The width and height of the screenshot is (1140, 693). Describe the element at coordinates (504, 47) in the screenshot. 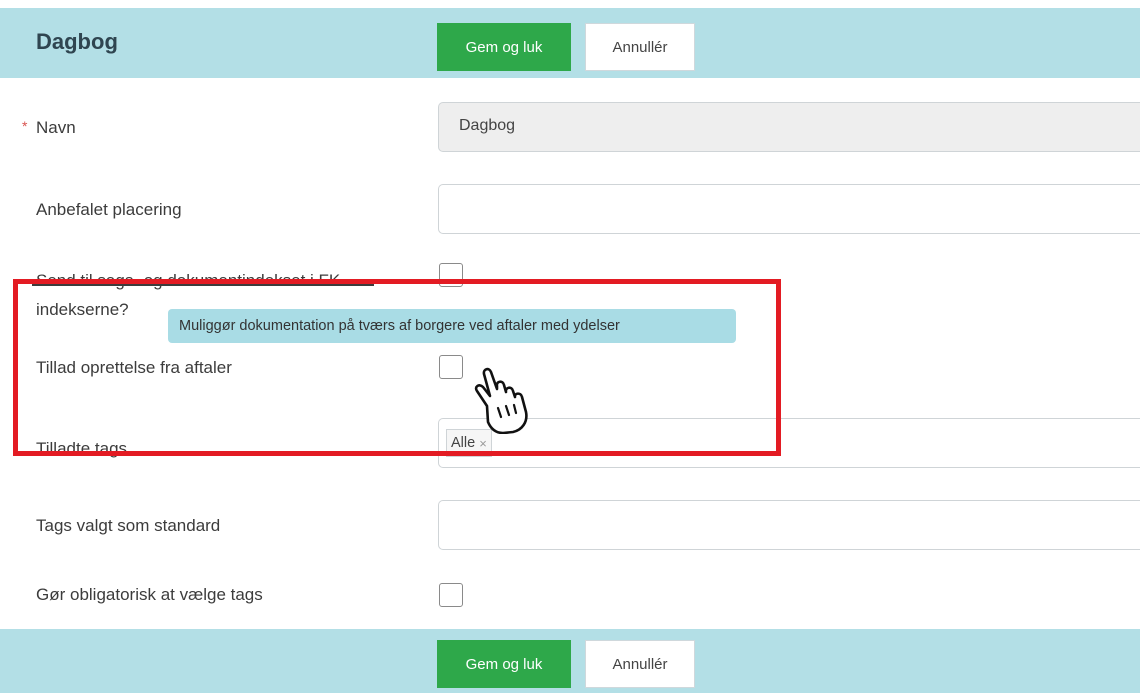

I see `save-and-close-button: Gem og luk` at that location.